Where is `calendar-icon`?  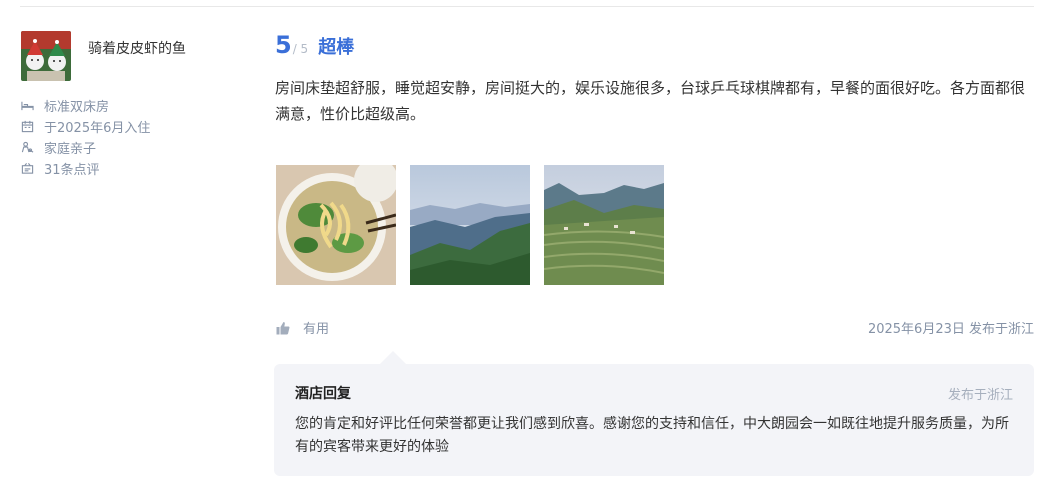 calendar-icon is located at coordinates (27, 126).